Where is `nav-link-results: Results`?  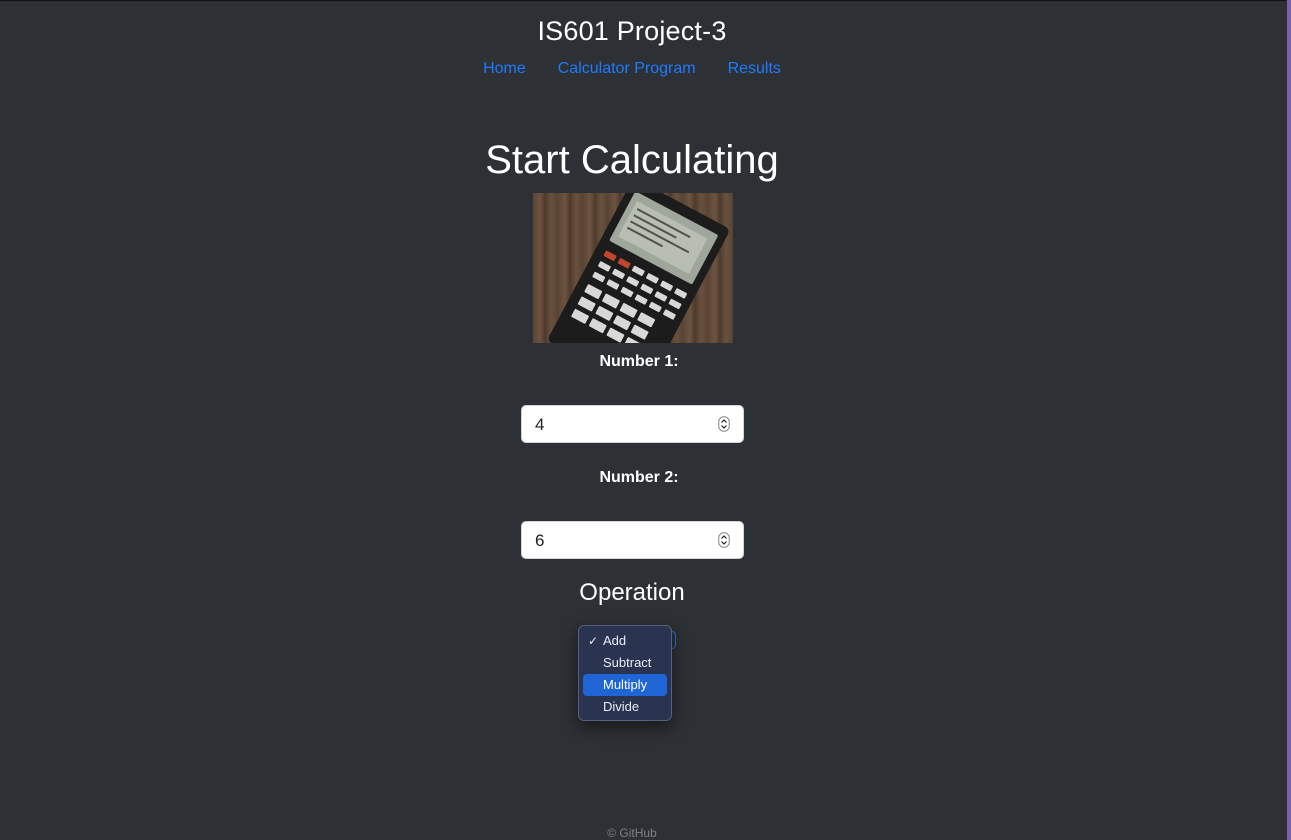
nav-link-results: Results is located at coordinates (754, 69).